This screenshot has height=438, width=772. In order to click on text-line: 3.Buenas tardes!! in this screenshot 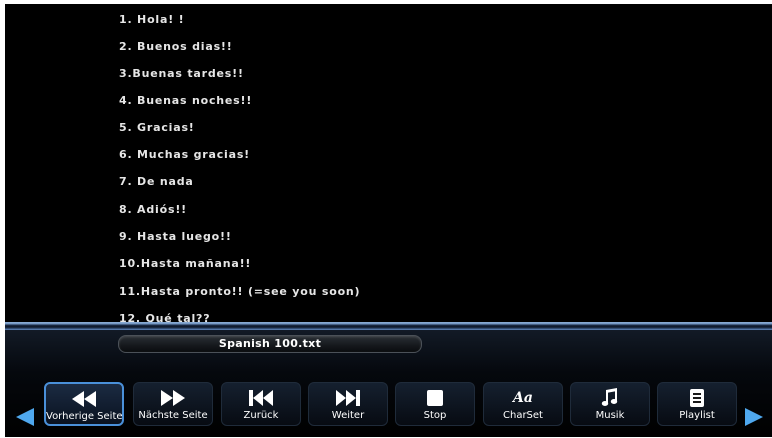, I will do `click(181, 73)`.